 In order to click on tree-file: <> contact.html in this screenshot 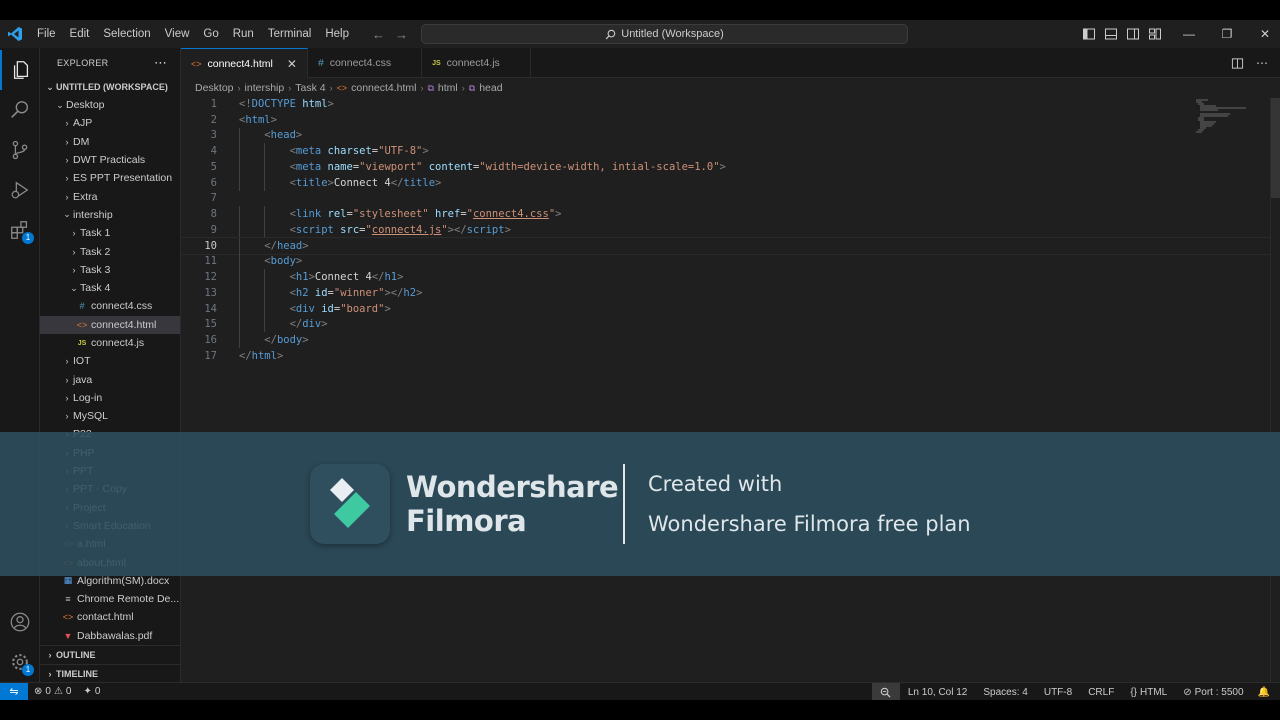, I will do `click(110, 617)`.